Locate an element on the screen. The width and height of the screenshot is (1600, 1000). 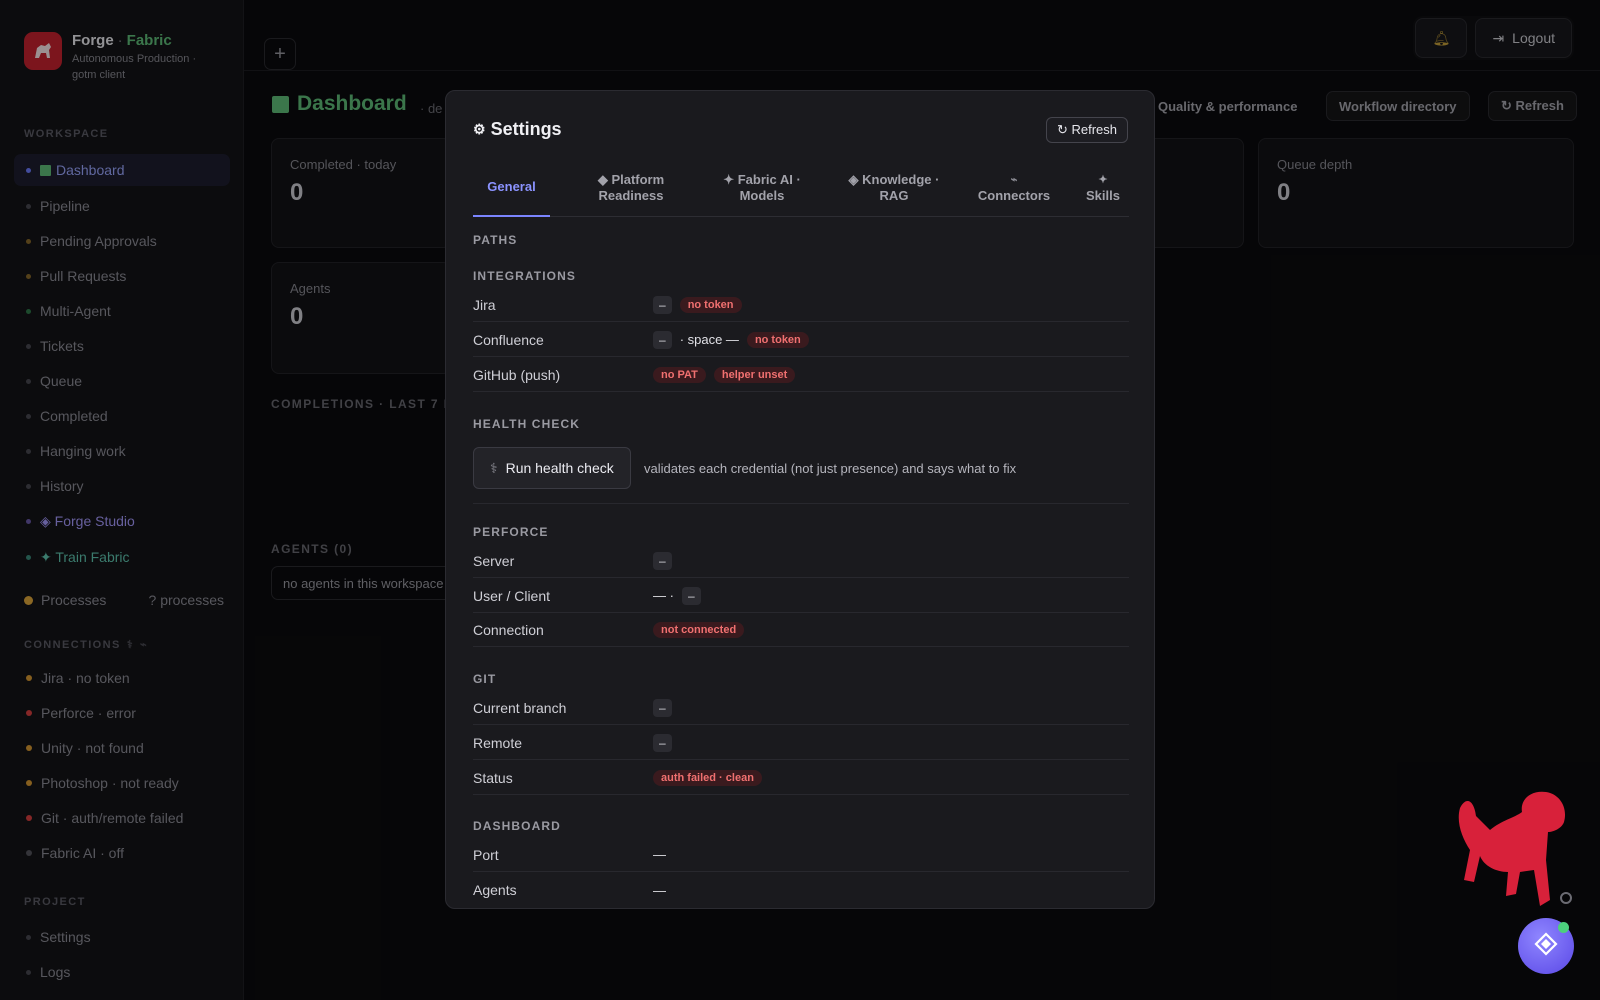
tab-connectors: ⌁ Connectors is located at coordinates (1014, 188).